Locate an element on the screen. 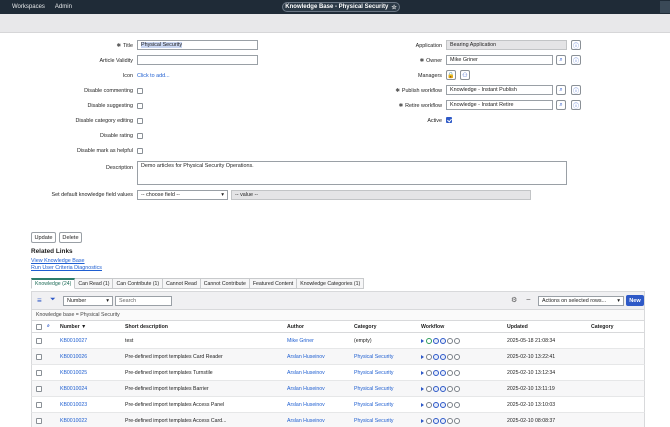 The width and height of the screenshot is (670, 427). title-field: Physical Security is located at coordinates (197, 45).